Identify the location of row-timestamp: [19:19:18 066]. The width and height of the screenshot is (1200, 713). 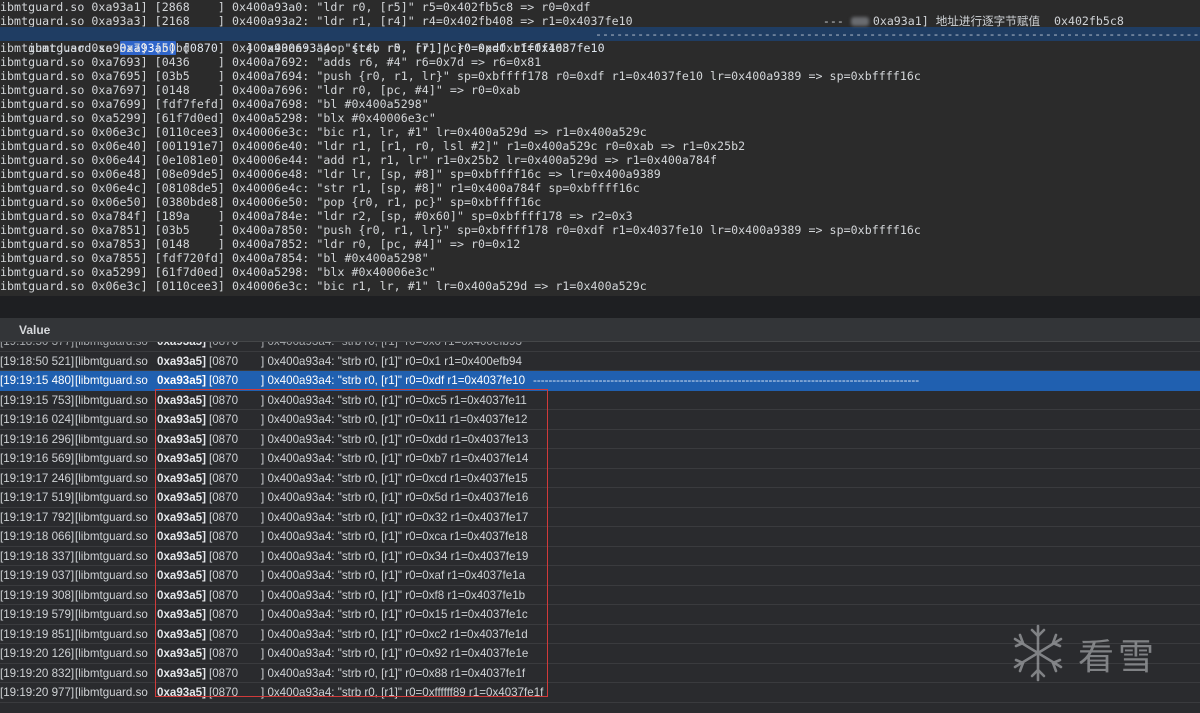
(37, 536).